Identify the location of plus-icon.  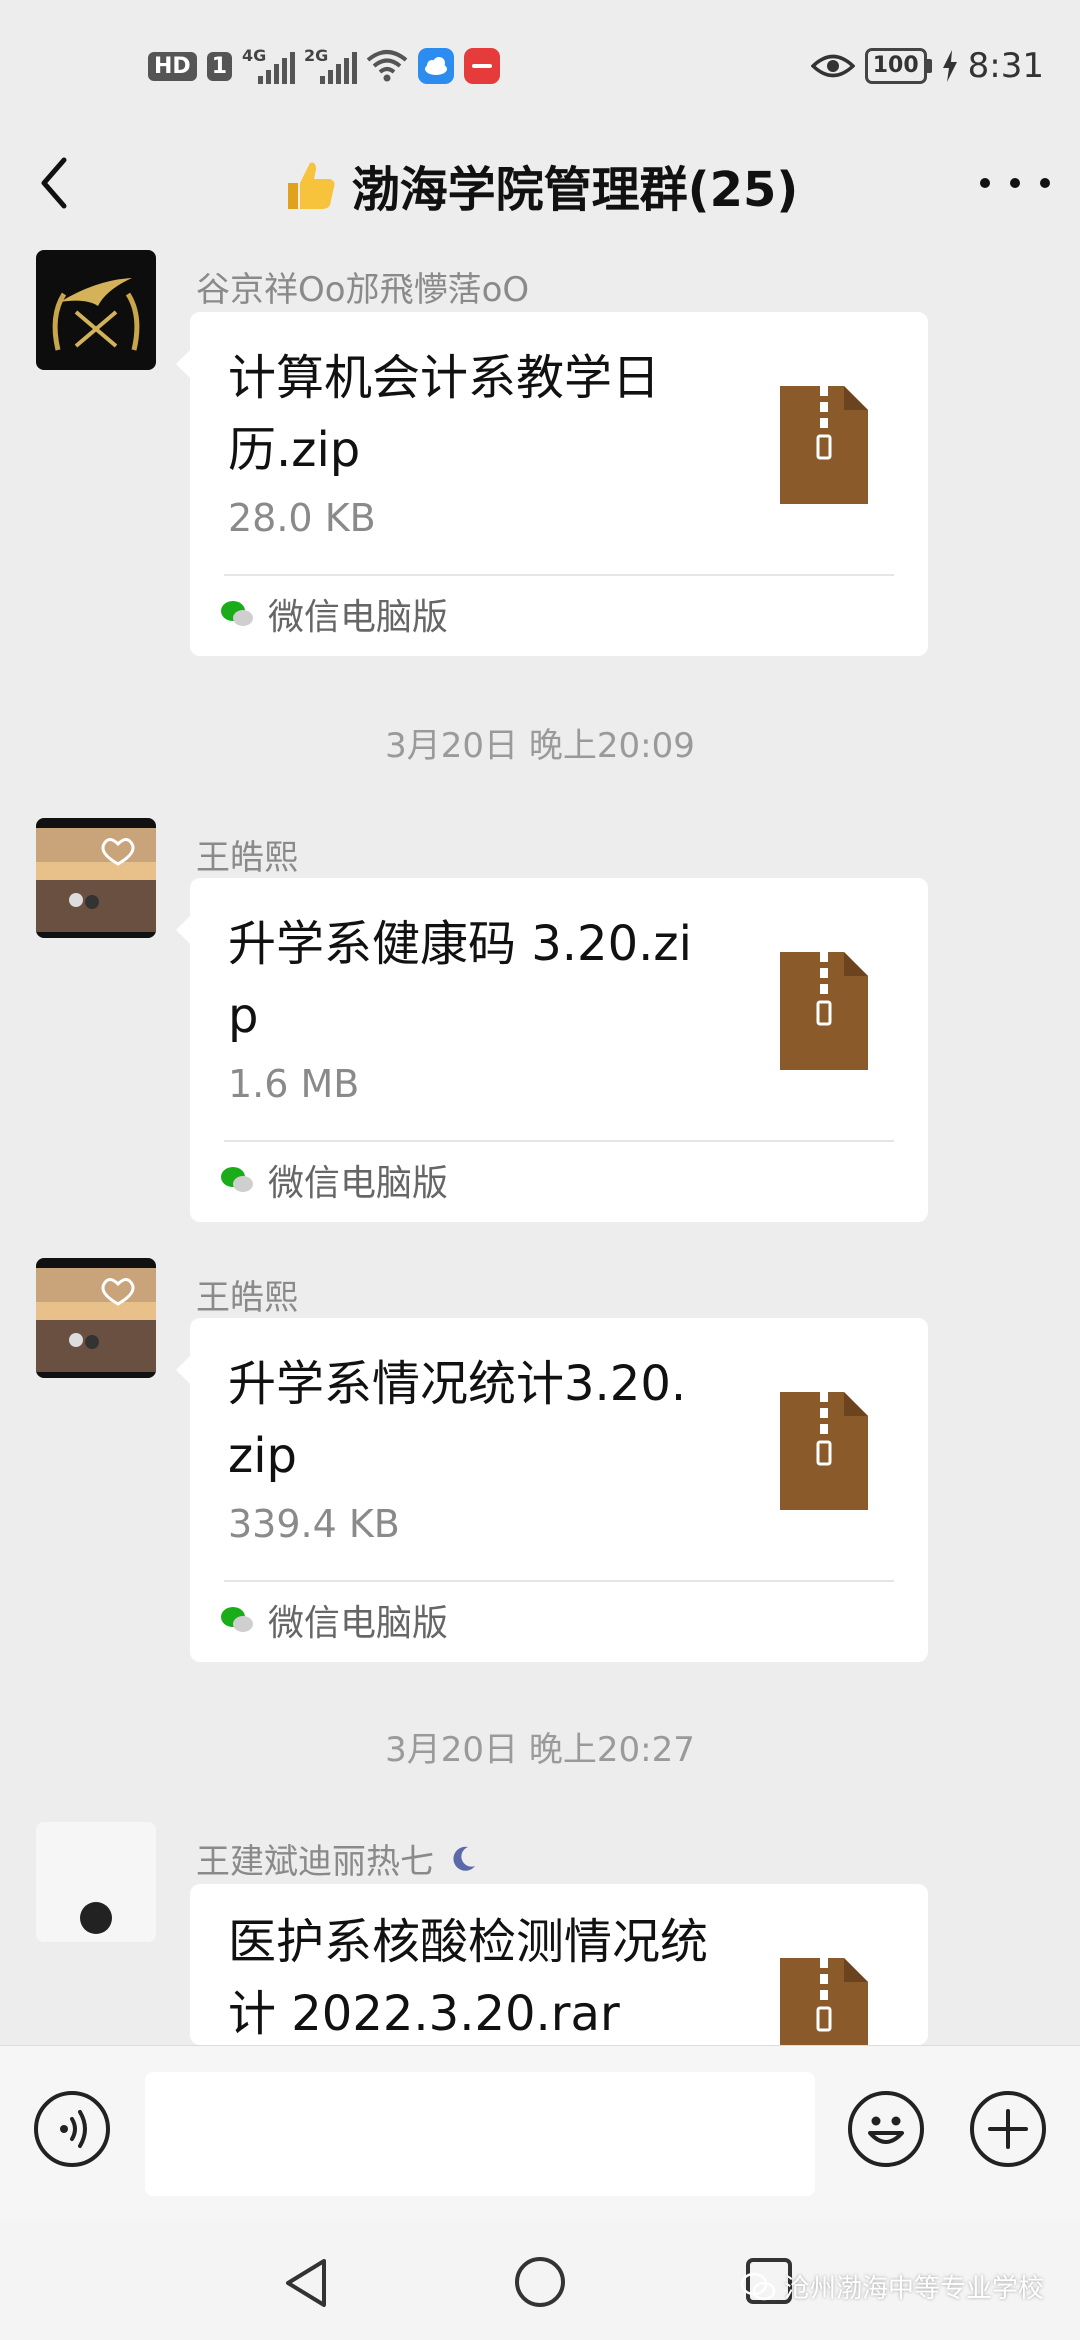
(1008, 2129).